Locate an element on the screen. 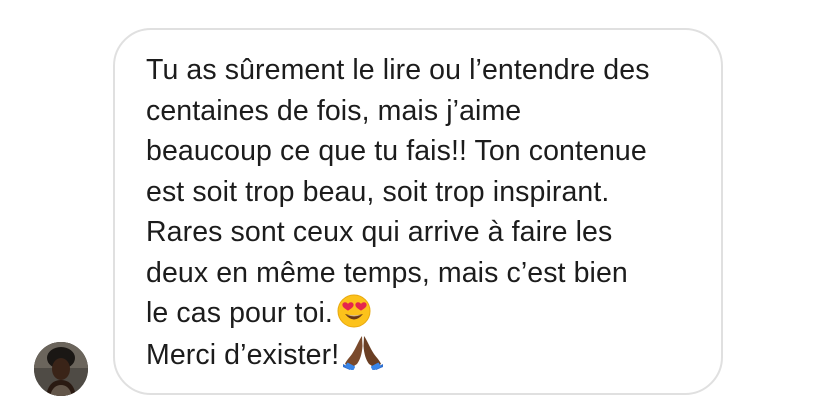 The width and height of the screenshot is (828, 413). folded-hands-emoji-icon is located at coordinates (363, 352).